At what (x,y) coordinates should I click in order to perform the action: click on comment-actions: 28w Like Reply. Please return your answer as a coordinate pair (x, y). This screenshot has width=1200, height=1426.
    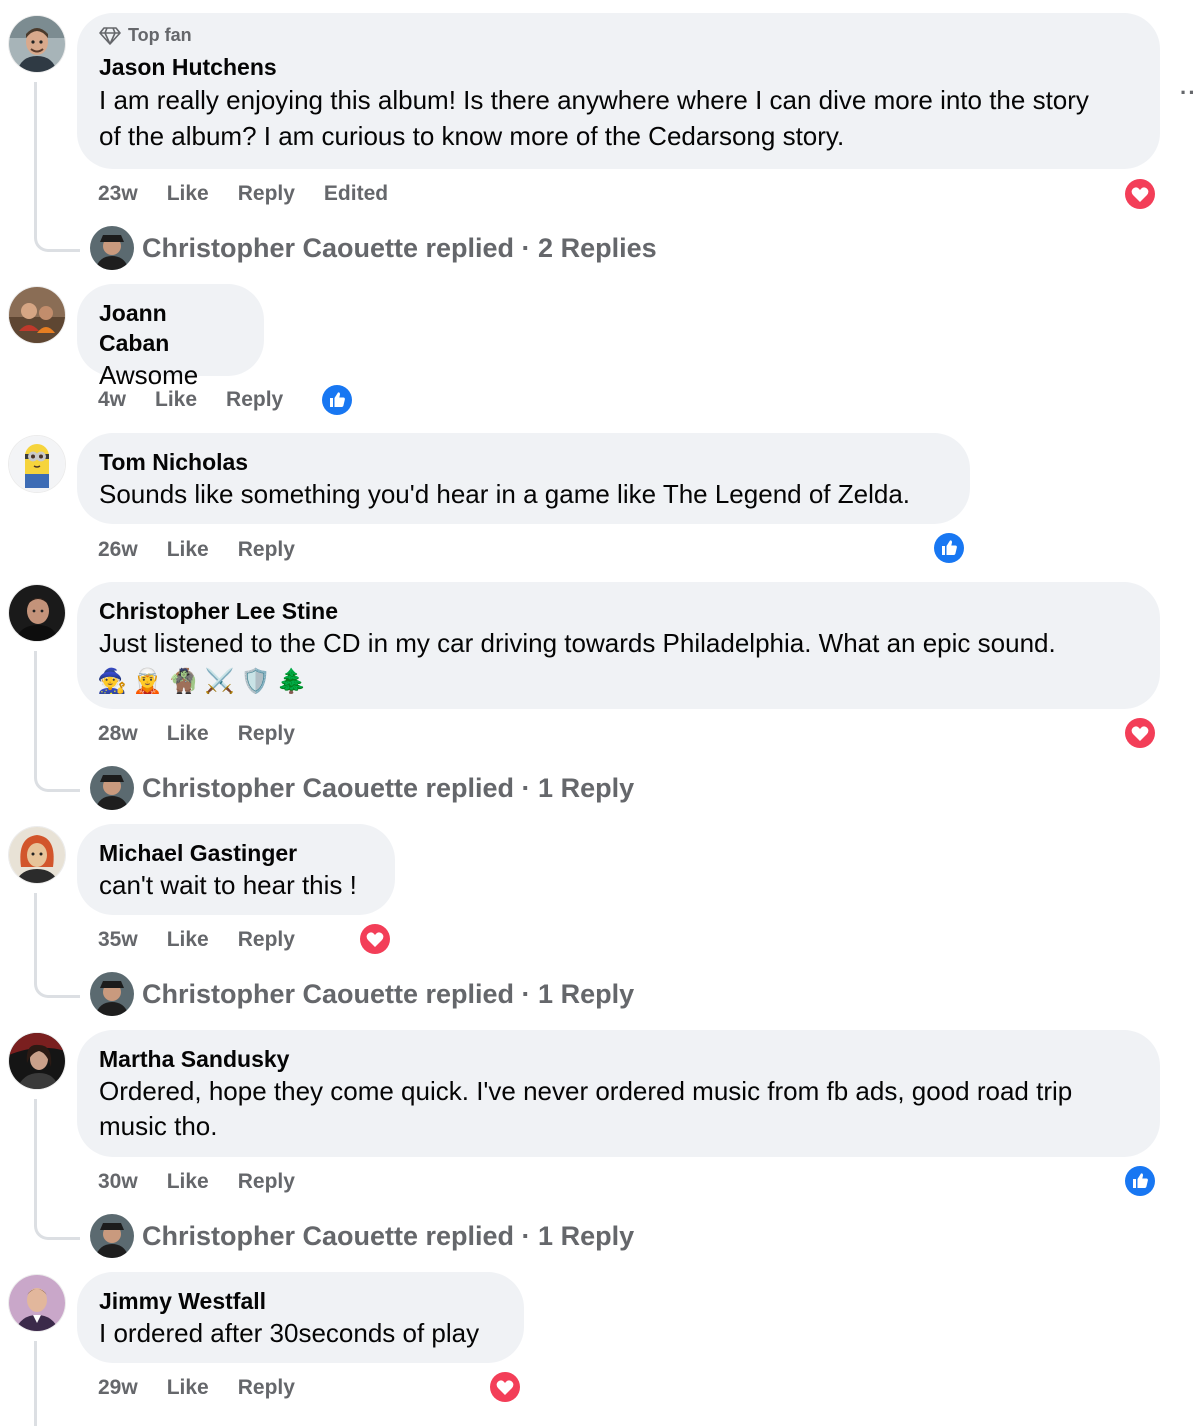
    Looking at the image, I should click on (196, 734).